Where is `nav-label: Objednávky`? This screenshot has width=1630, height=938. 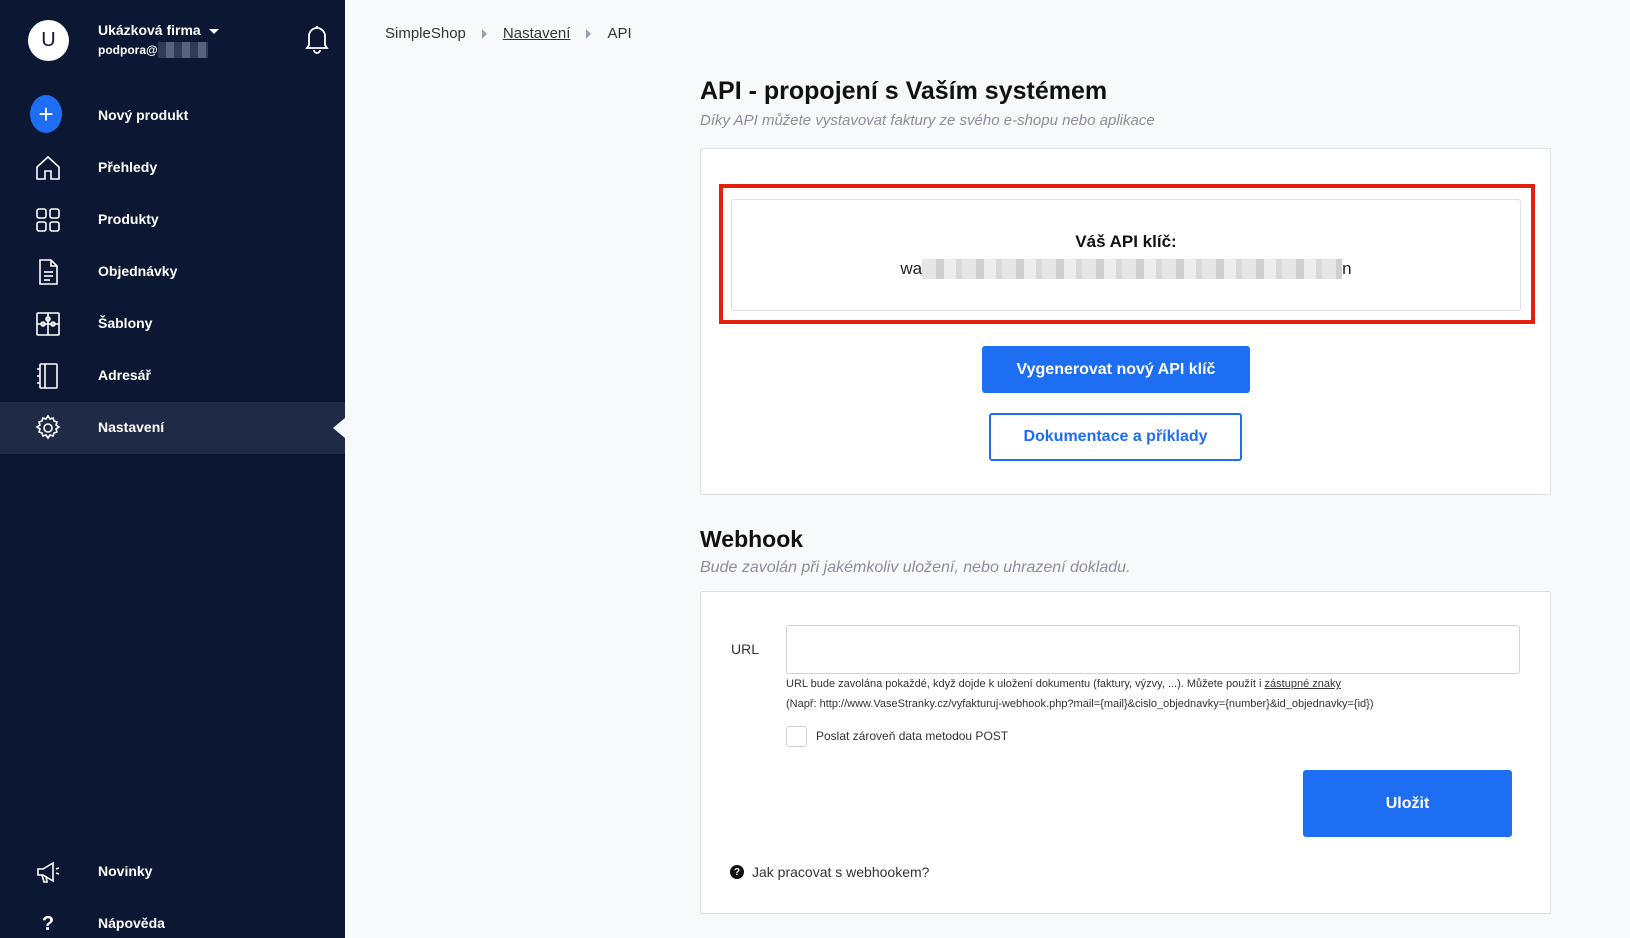
nav-label: Objednávky is located at coordinates (138, 271).